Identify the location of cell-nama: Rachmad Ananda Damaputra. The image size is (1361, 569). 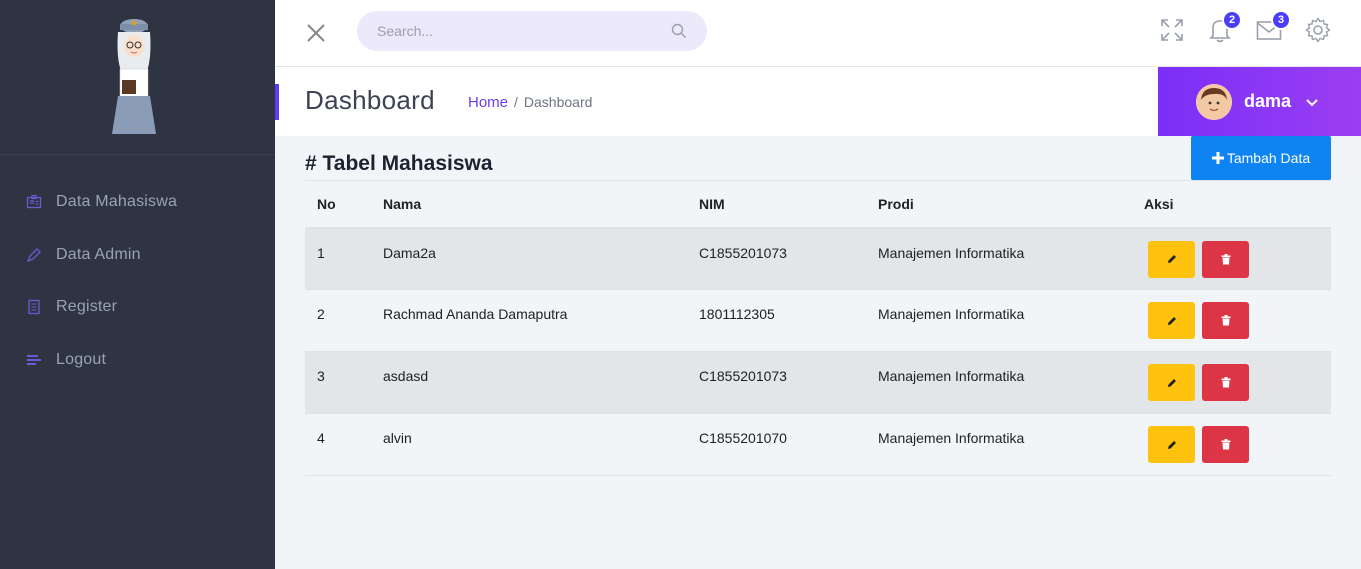
(475, 314).